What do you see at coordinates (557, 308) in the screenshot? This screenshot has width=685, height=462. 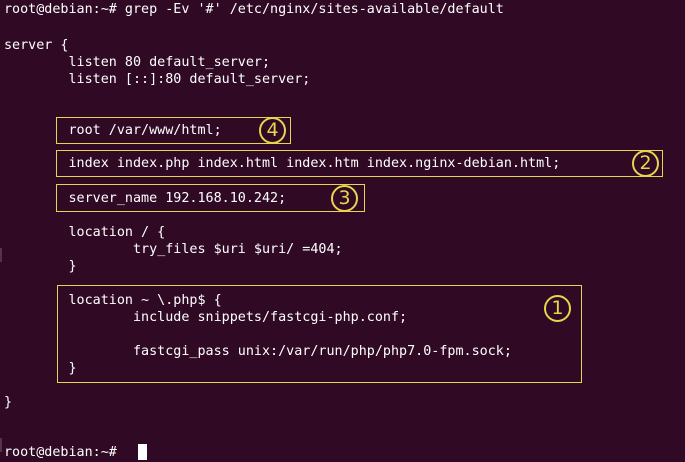 I see `location-php-marker-badge: 1` at bounding box center [557, 308].